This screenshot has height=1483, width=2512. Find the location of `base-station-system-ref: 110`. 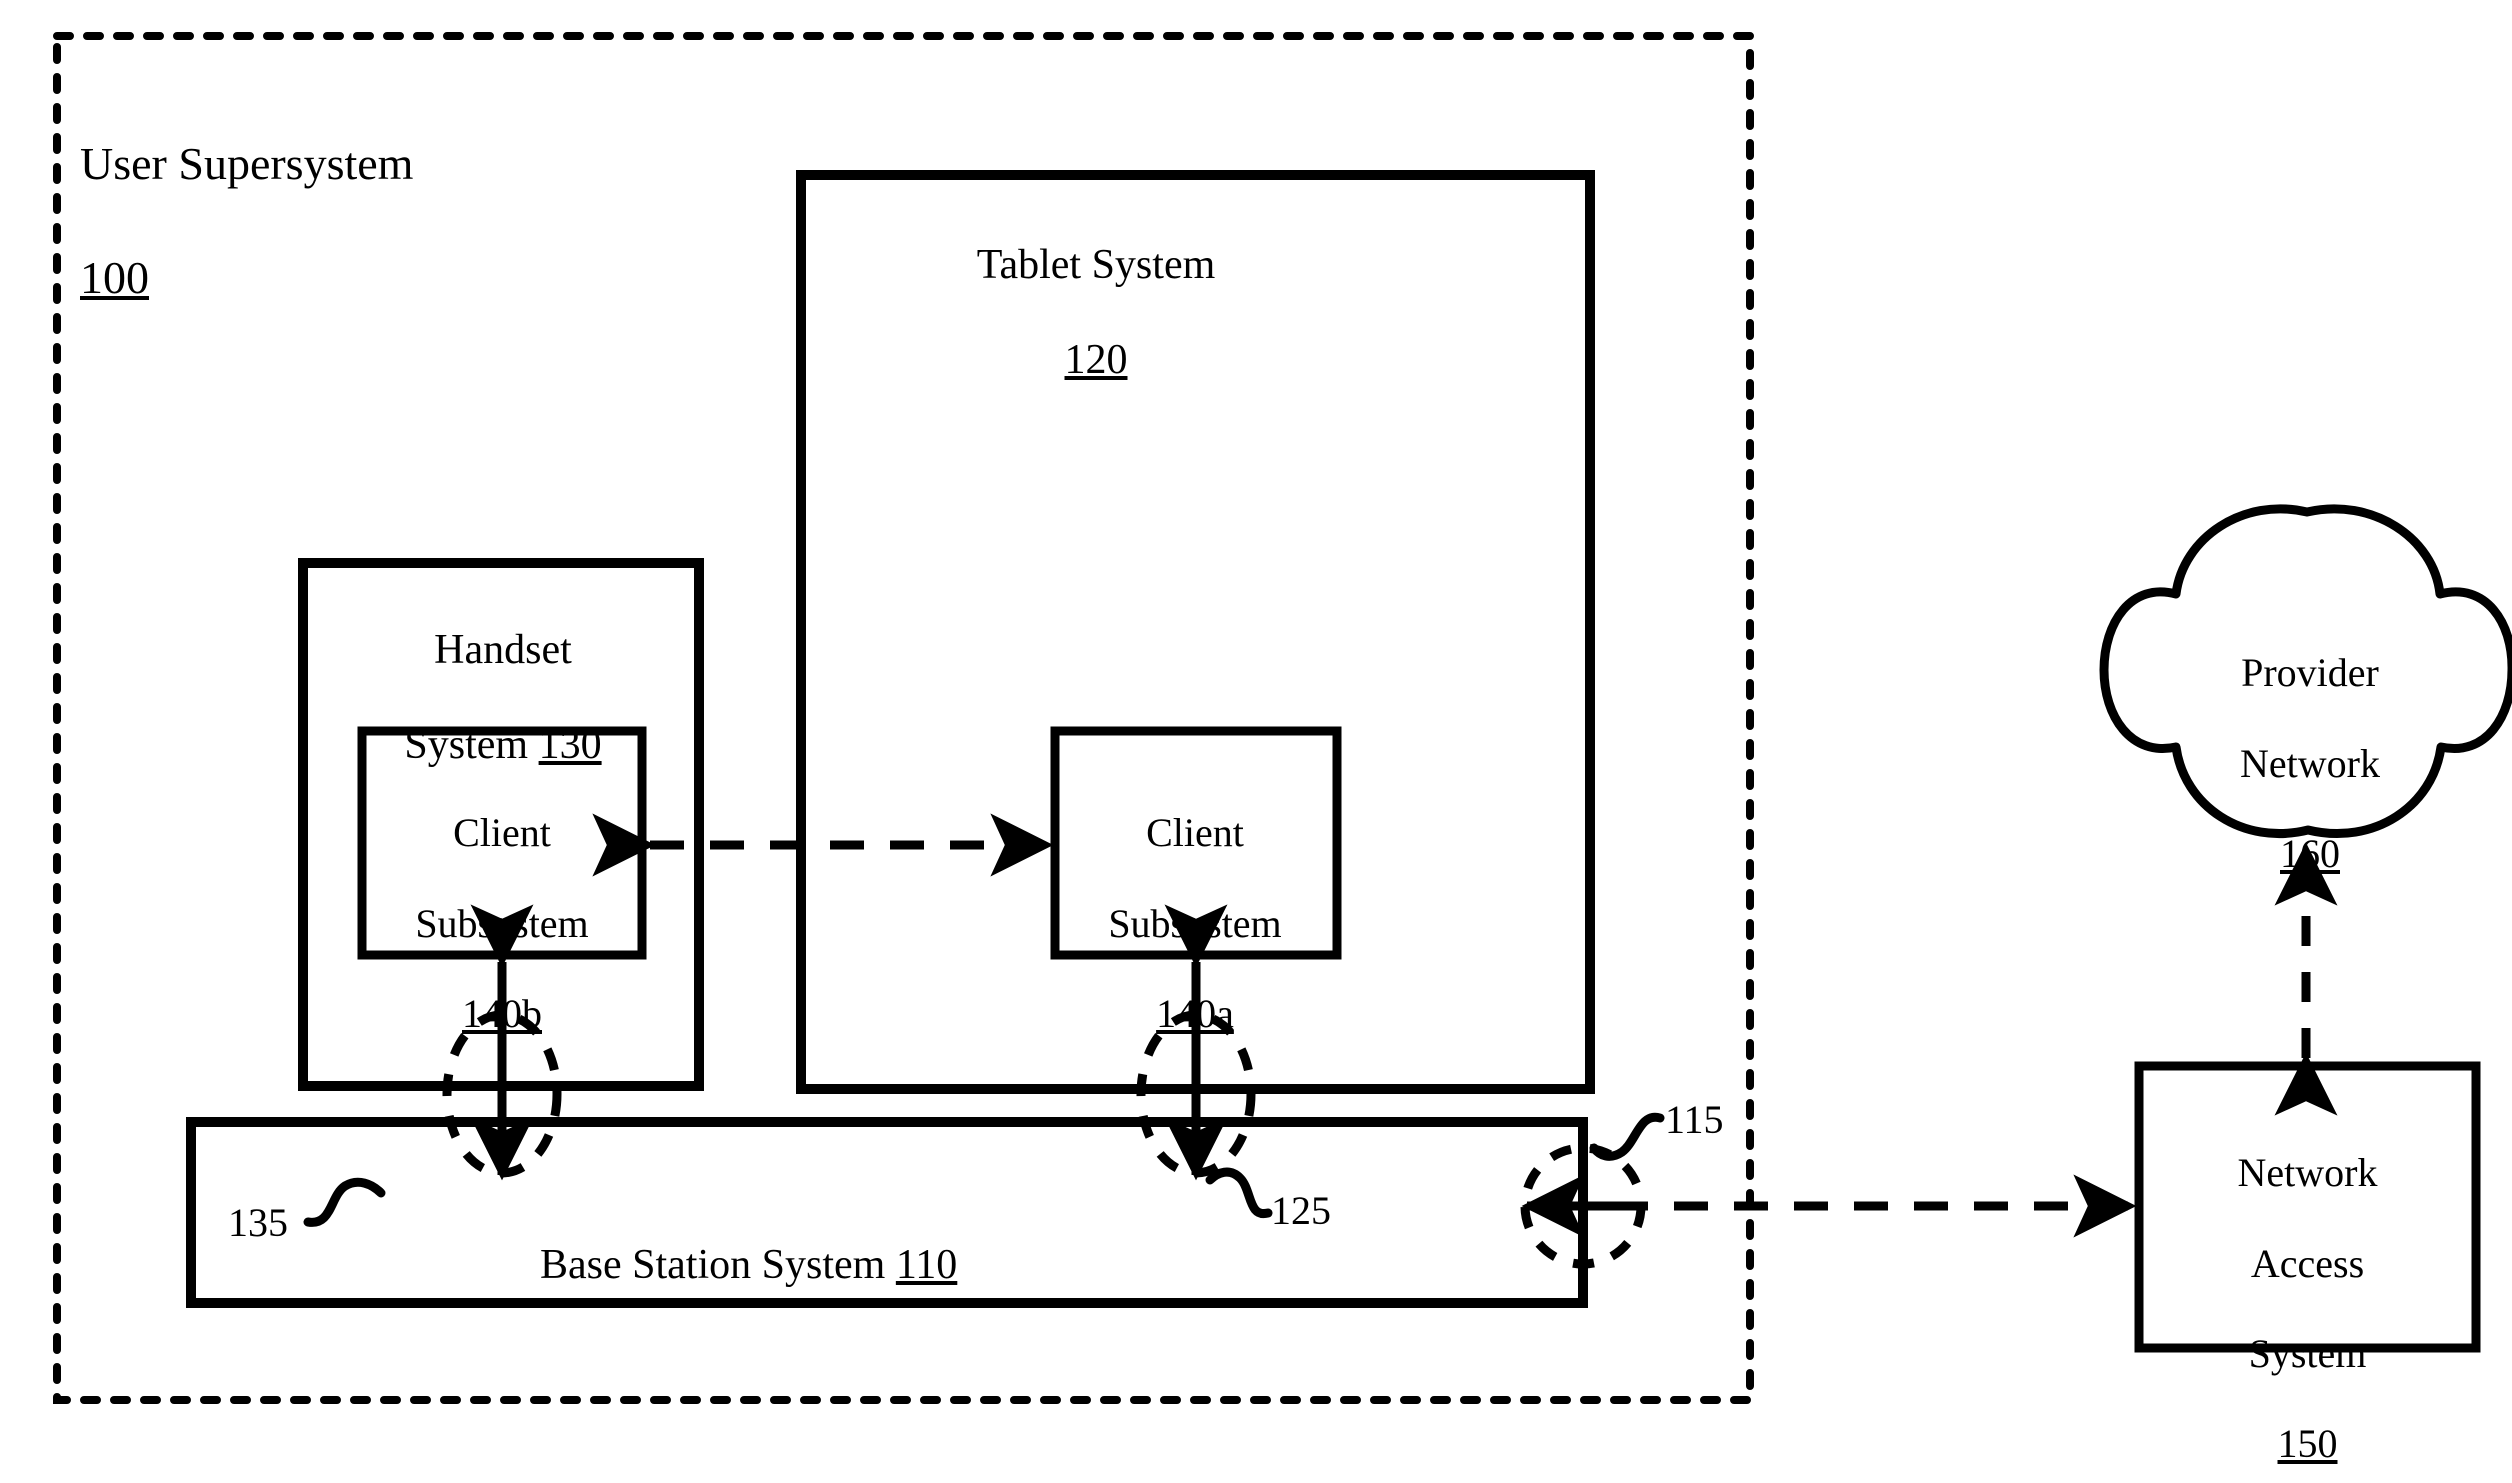

base-station-system-ref: 110 is located at coordinates (926, 1265).